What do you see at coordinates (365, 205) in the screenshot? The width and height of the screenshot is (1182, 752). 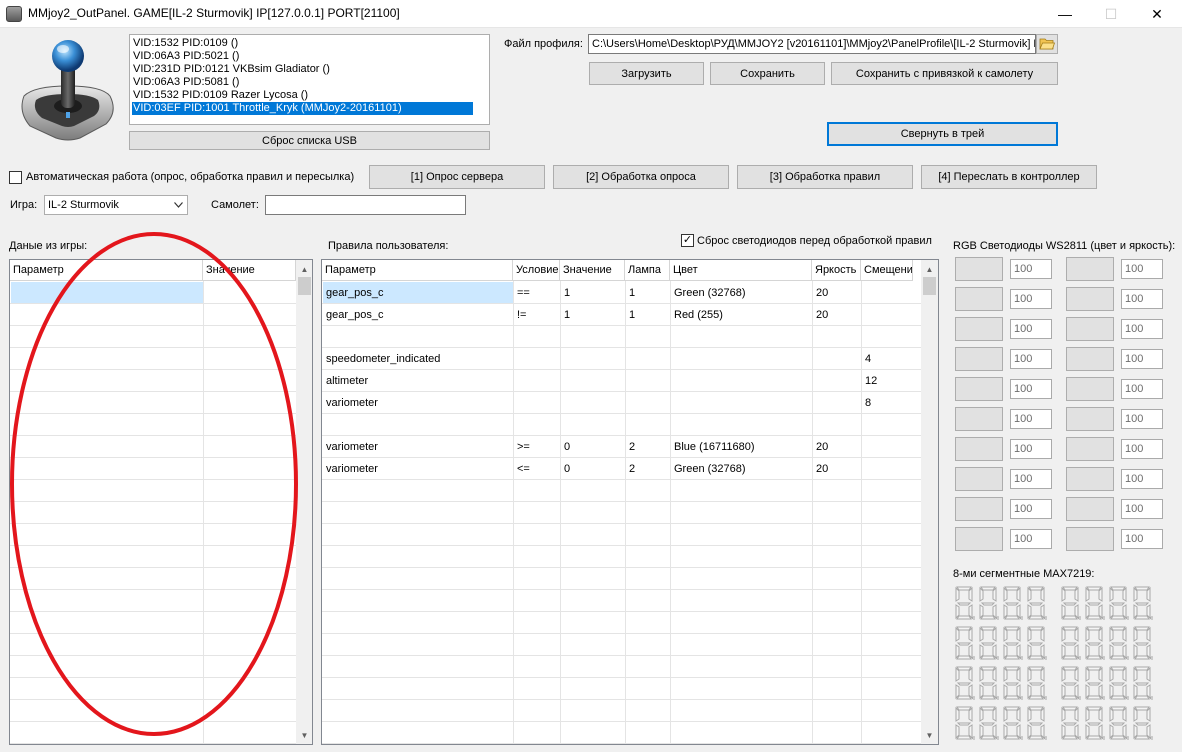 I see `aircraft-field` at bounding box center [365, 205].